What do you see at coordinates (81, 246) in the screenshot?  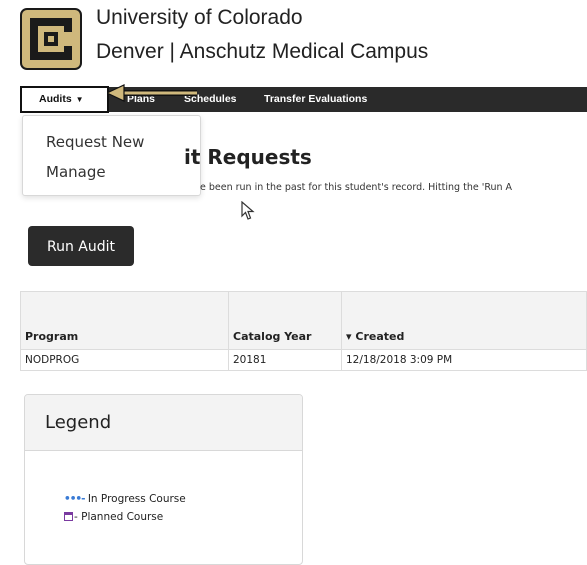 I see `run-audit-button: Run Audit` at bounding box center [81, 246].